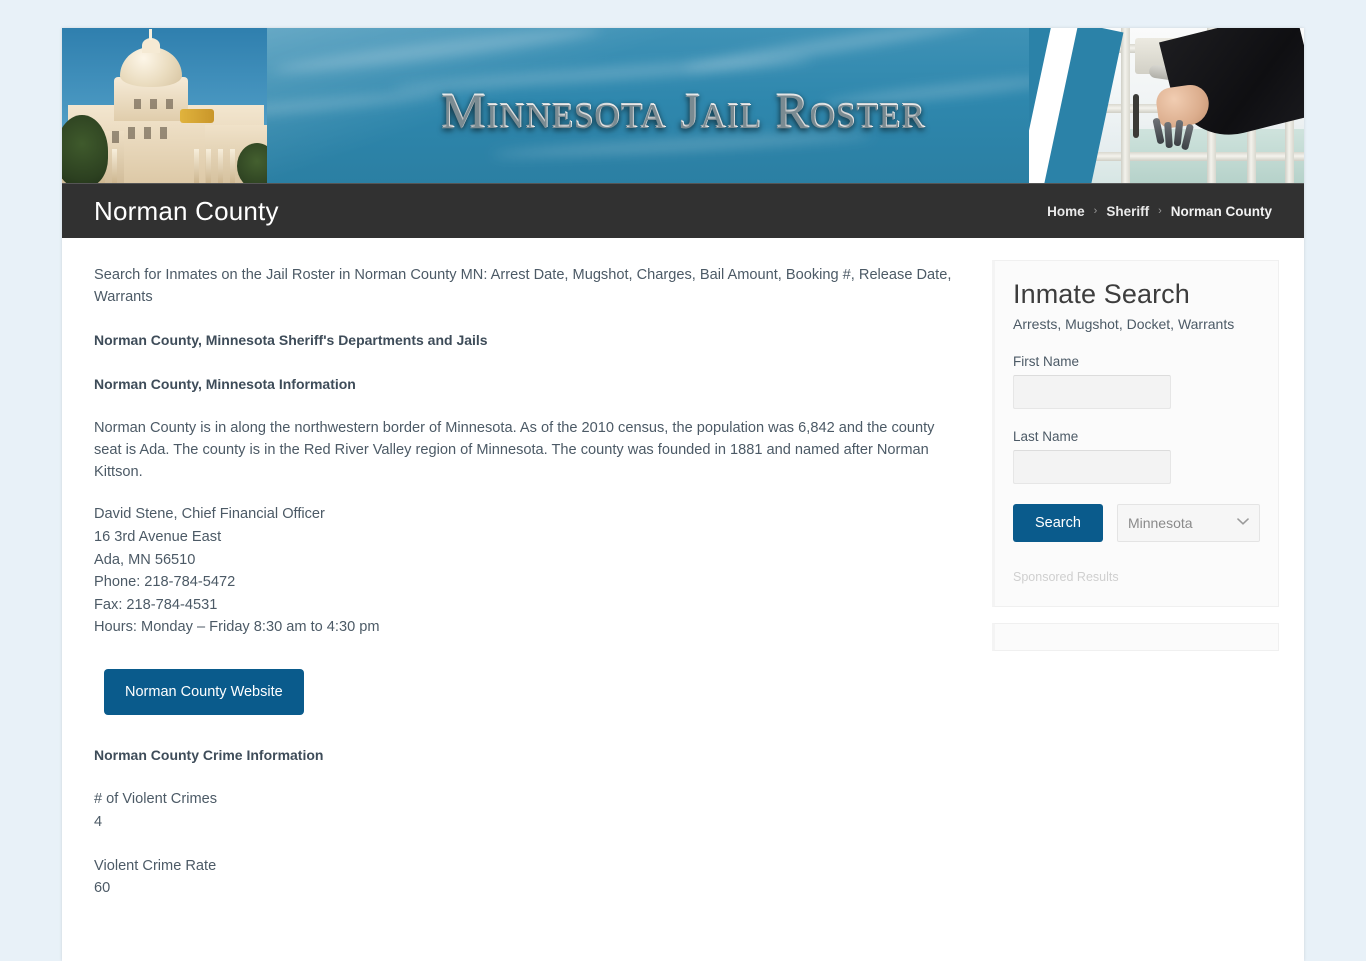 Image resolution: width=1366 pixels, height=961 pixels. What do you see at coordinates (197, 116) in the screenshot?
I see `capitol-quadriga-statue` at bounding box center [197, 116].